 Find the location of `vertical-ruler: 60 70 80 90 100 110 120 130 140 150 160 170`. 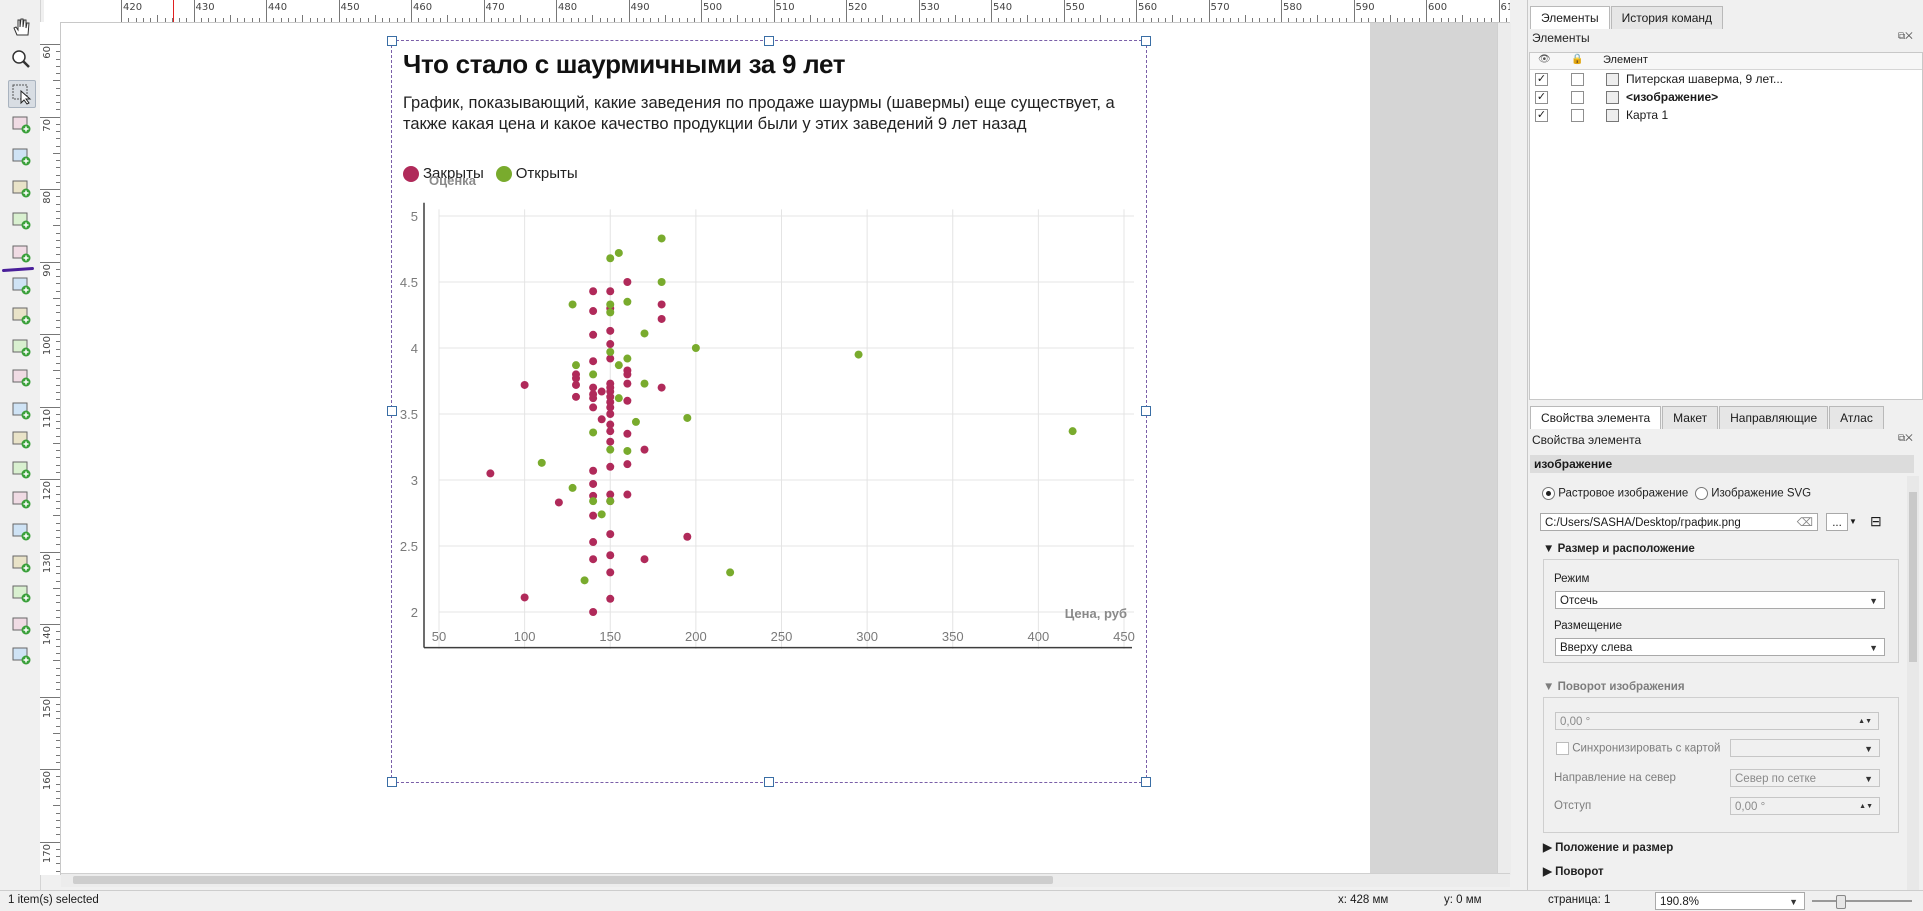

vertical-ruler: 60 70 80 90 100 110 120 130 140 150 160 170 is located at coordinates (50, 448).